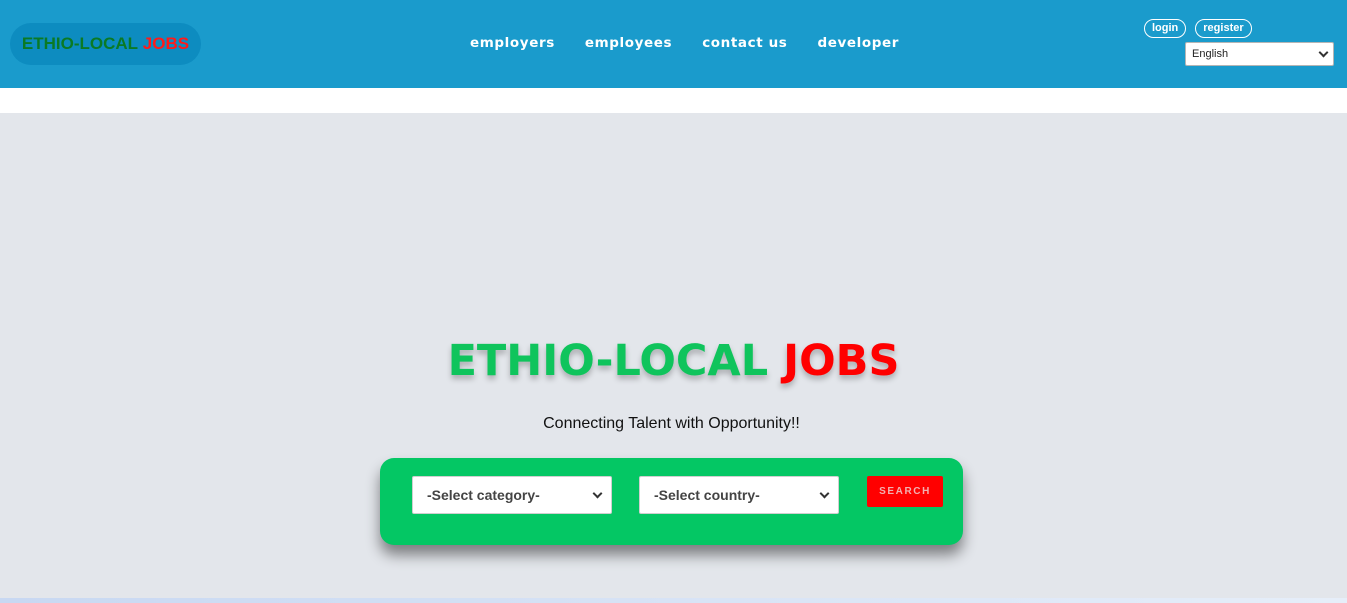 This screenshot has width=1347, height=603. What do you see at coordinates (1223, 28) in the screenshot?
I see `register-button: register` at bounding box center [1223, 28].